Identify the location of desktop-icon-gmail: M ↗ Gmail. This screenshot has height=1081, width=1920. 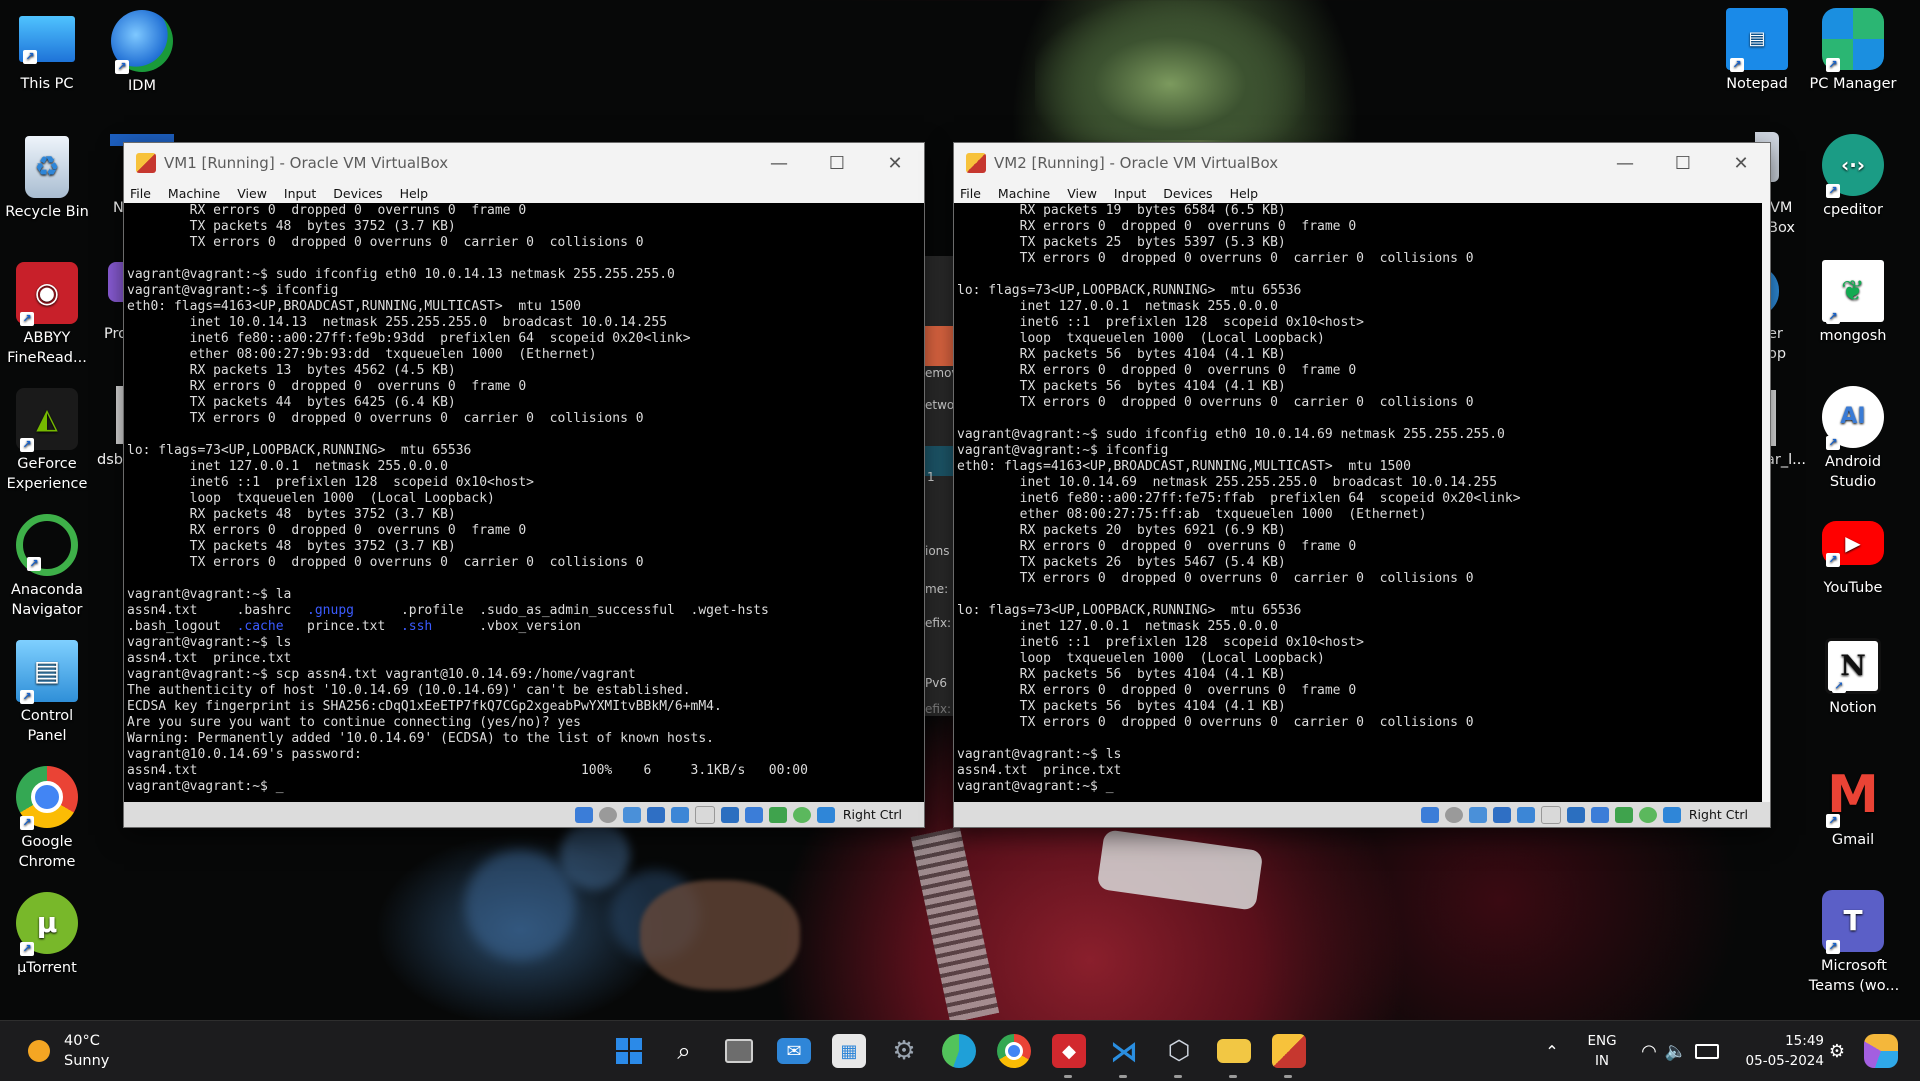
(1853, 807).